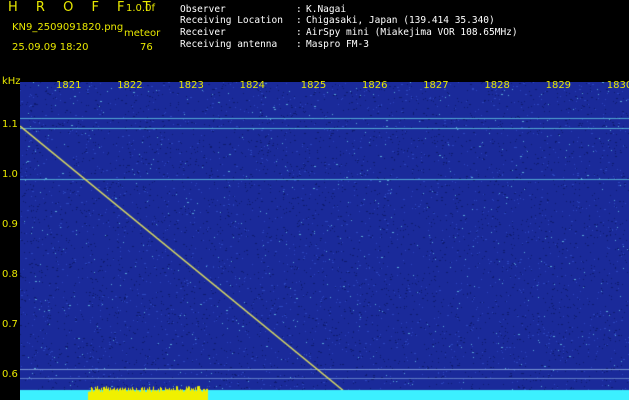 The image size is (629, 400). Describe the element at coordinates (412, 32) in the screenshot. I see `meta-value-receiver: AirSpy mini (Miakejima VOR 108.65MHz)` at that location.